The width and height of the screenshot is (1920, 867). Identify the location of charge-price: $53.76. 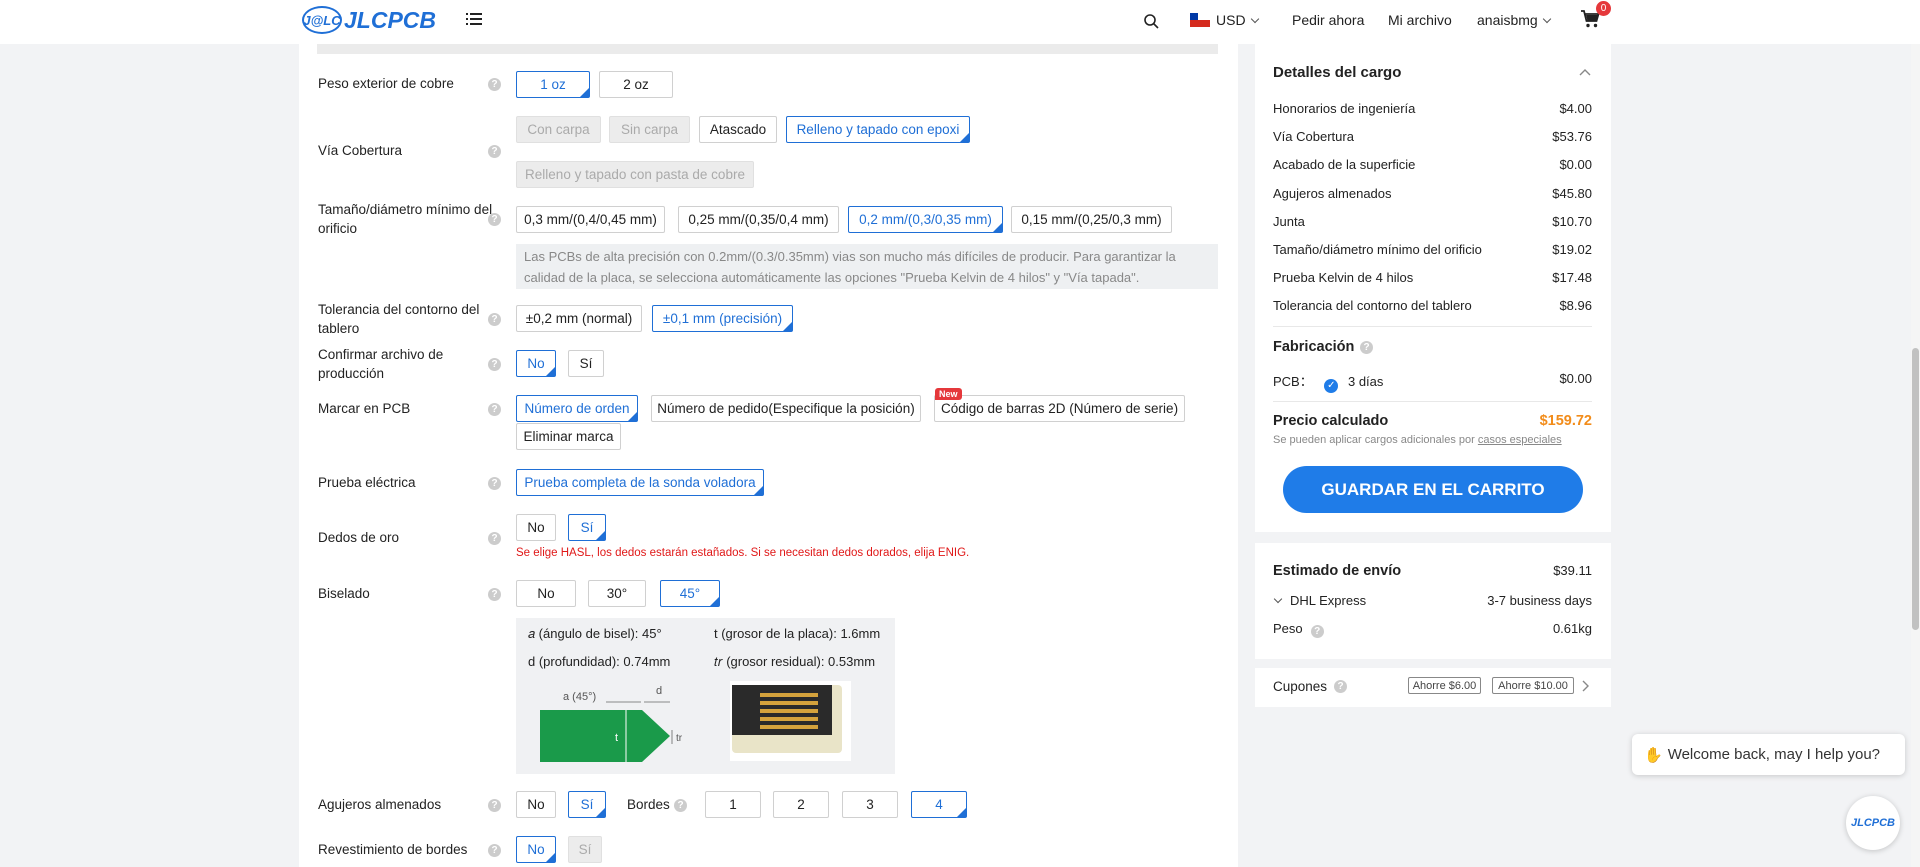
(1572, 136).